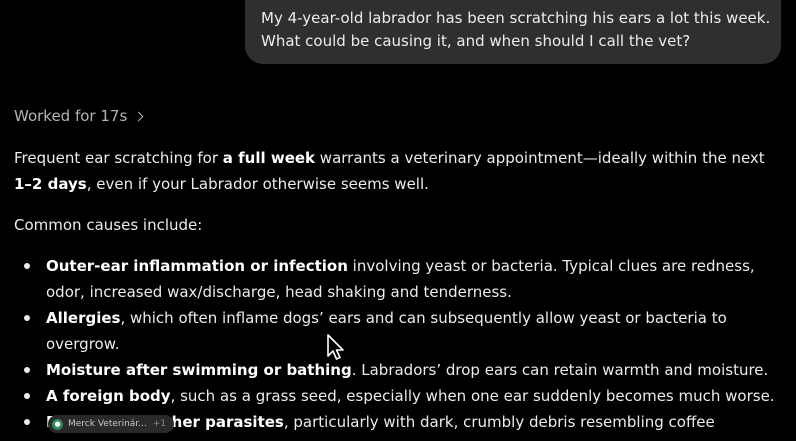  I want to click on worked-for-toggle: Worked for 17s, so click(79, 116).